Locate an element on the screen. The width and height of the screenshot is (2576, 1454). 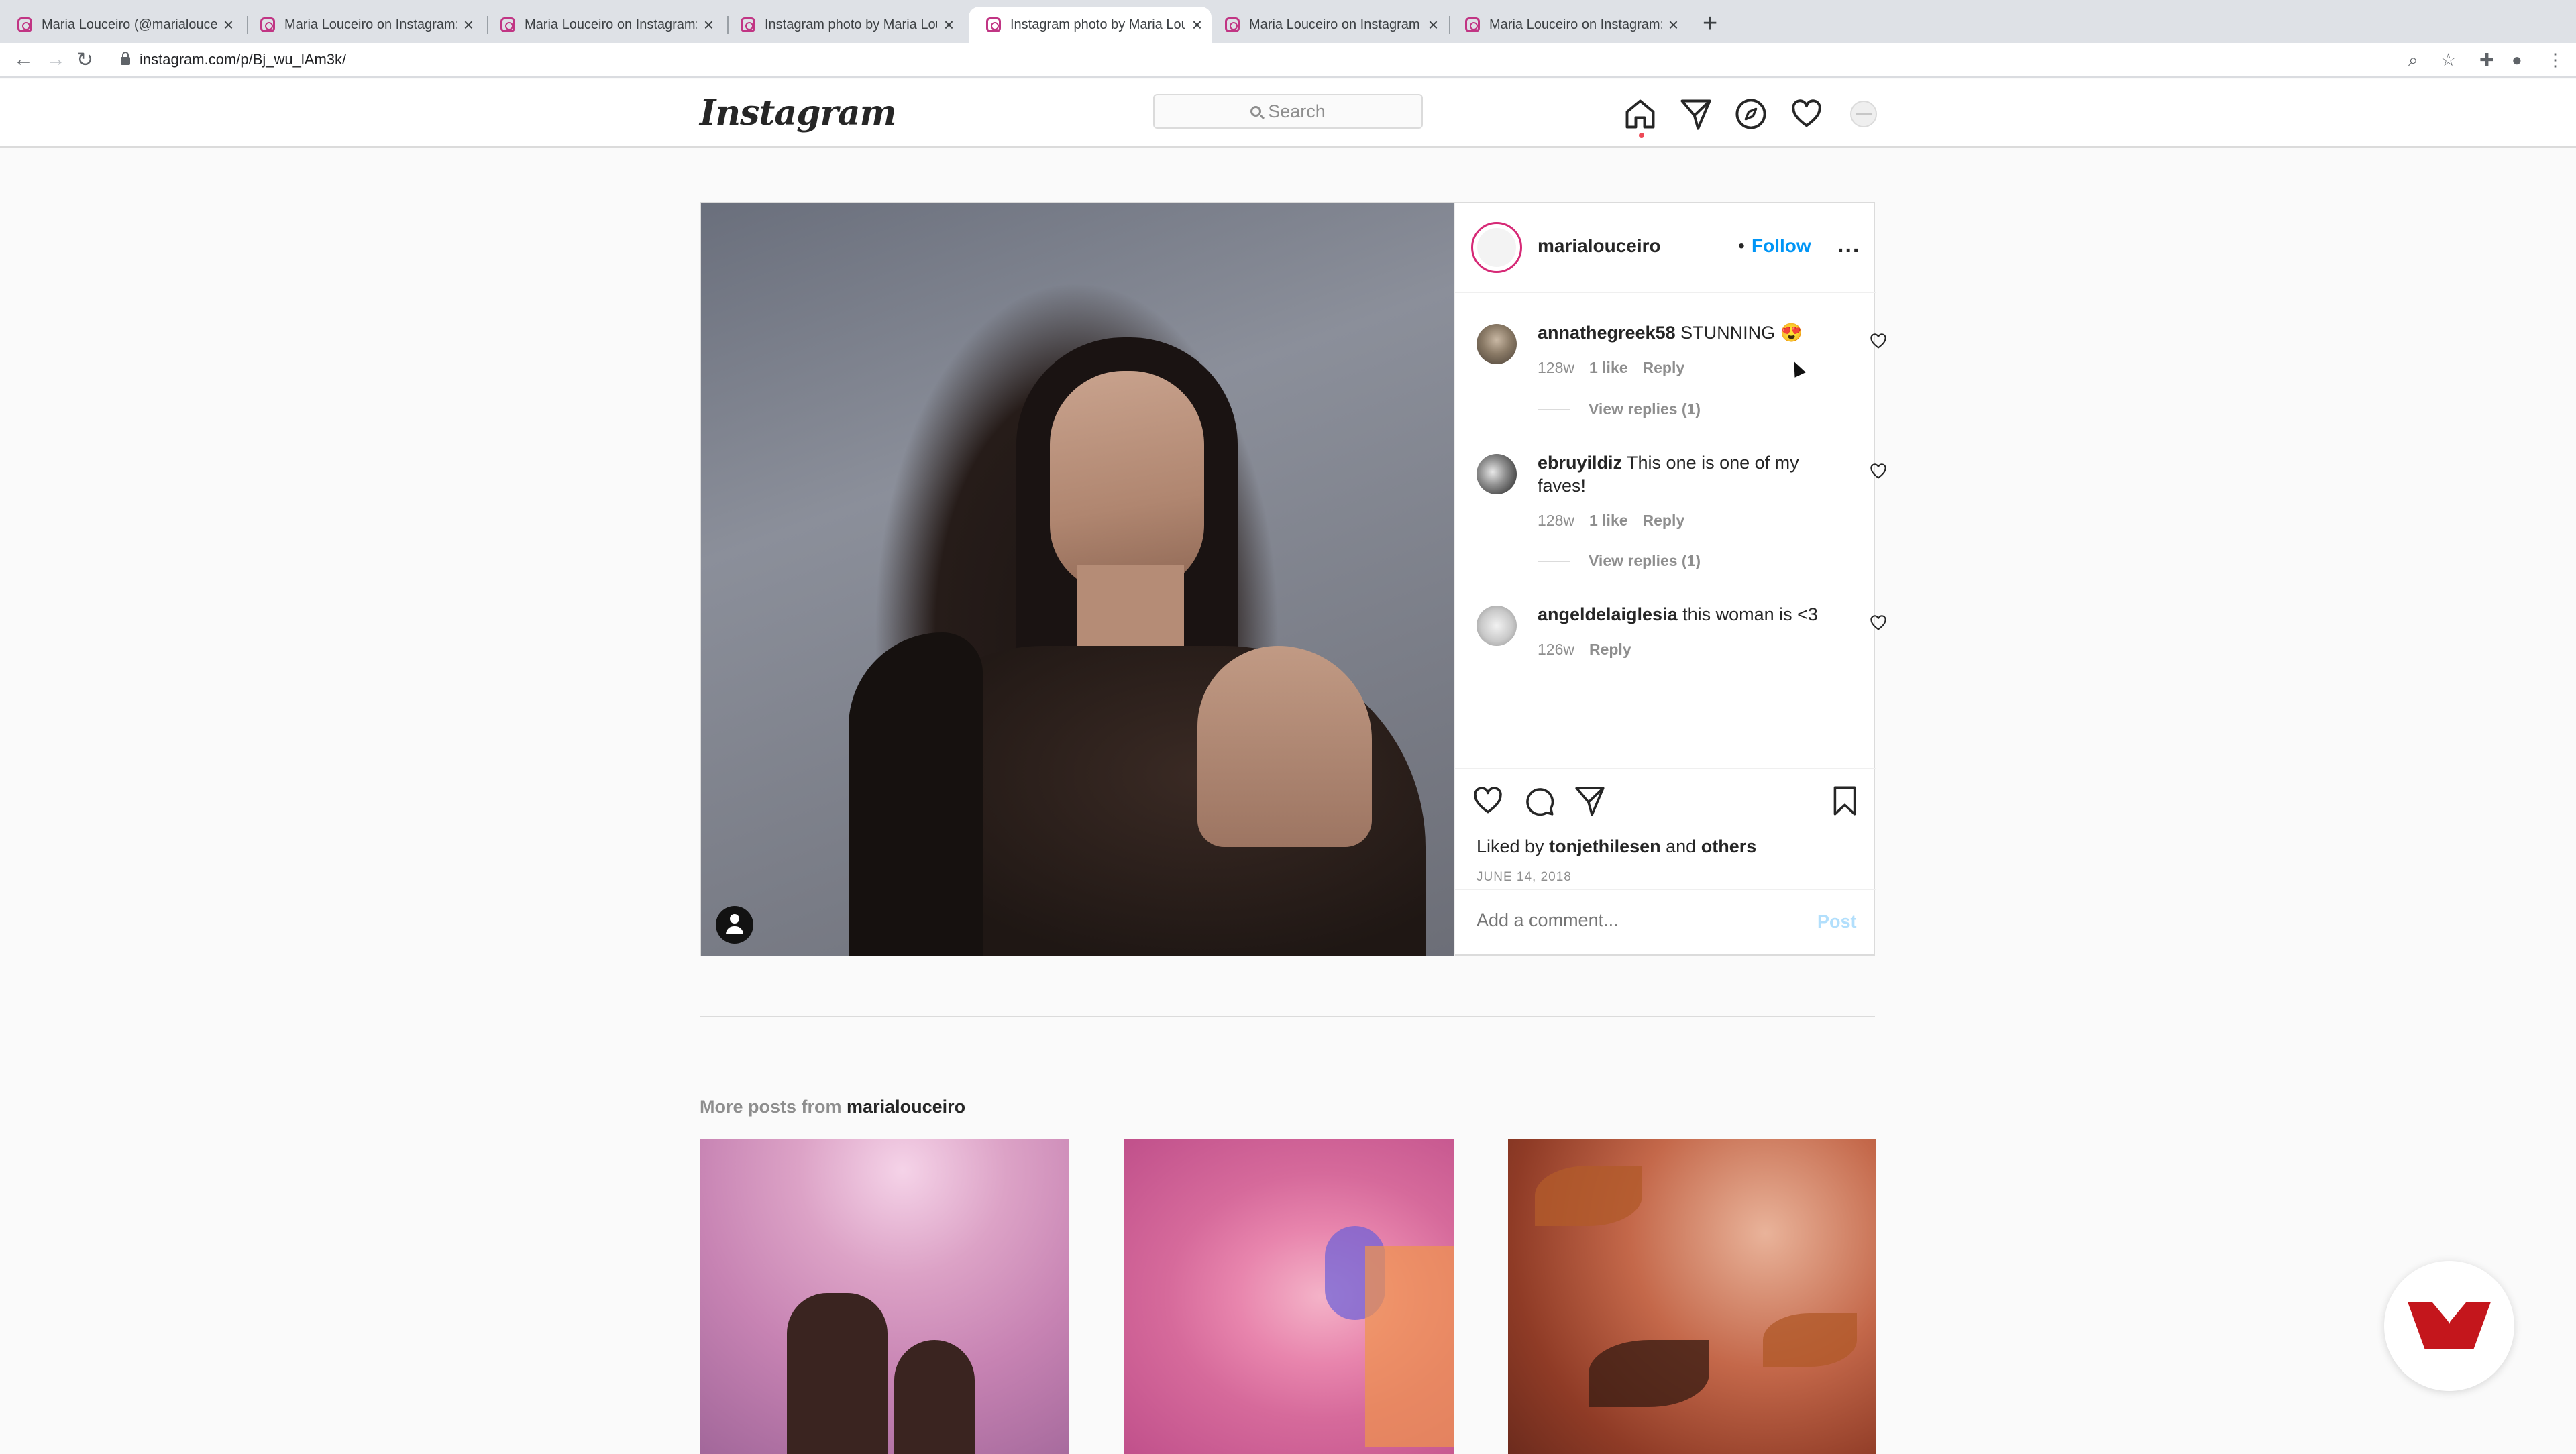
tab-title: Maria Louceiro on Instagram: " is located at coordinates (1575, 24).